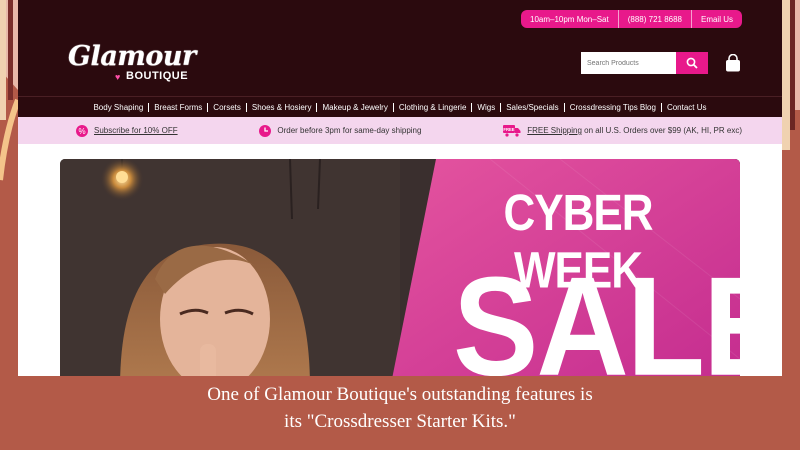 This screenshot has height=450, width=800. I want to click on search-button, so click(692, 63).